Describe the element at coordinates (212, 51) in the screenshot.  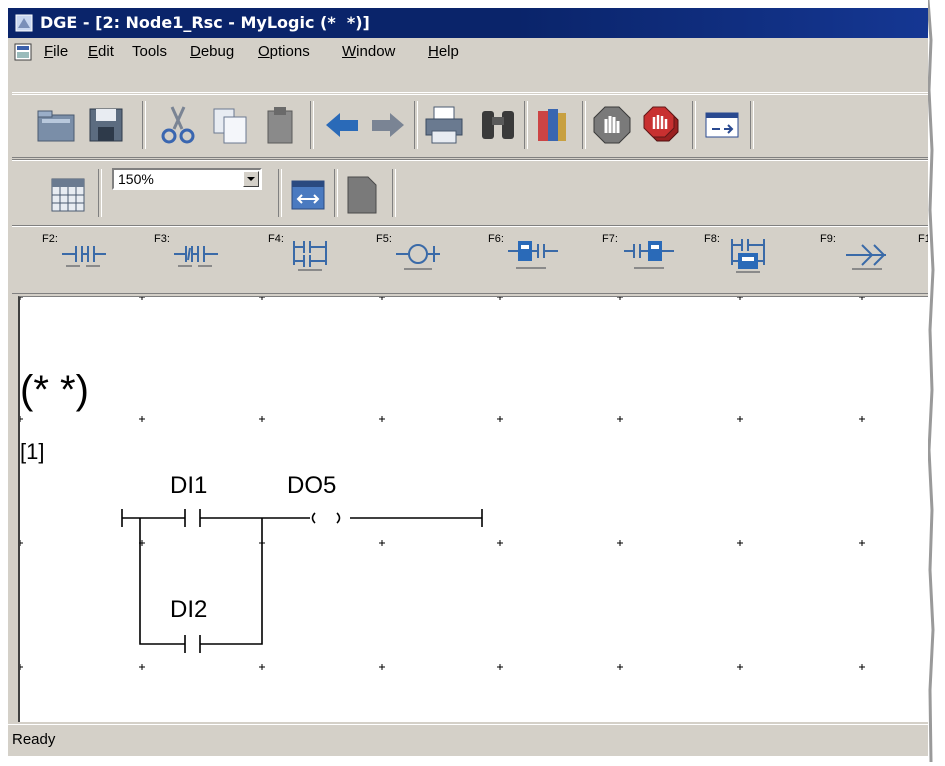
I see `menu-debug: Debug` at that location.